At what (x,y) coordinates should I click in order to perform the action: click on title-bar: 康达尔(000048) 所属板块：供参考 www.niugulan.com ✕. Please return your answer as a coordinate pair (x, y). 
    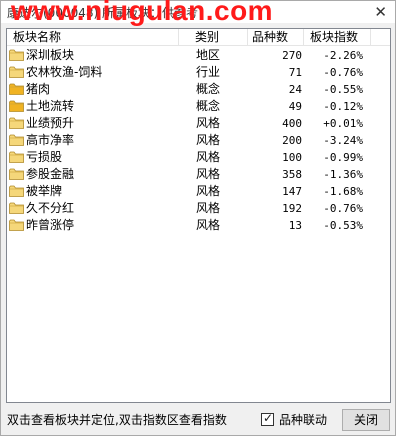
    Looking at the image, I should click on (198, 13).